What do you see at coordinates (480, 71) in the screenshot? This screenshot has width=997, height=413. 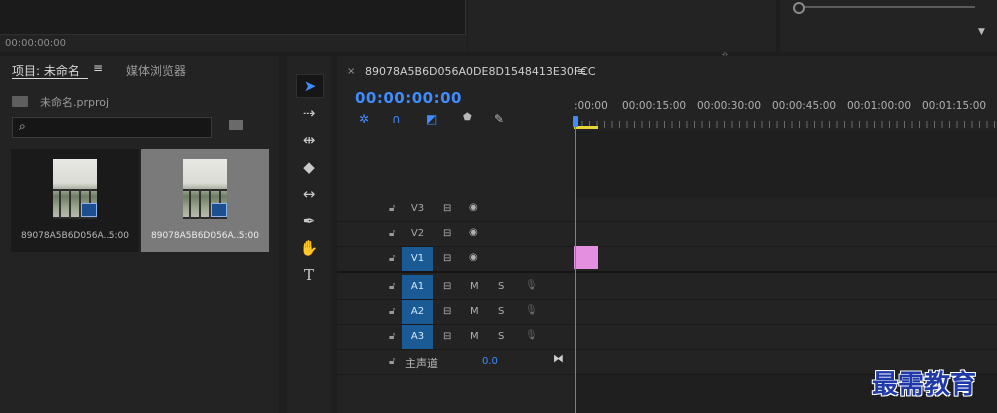 I see `sequence-tab: 89078A5B6D056A0DE8D1548413E30FCC` at bounding box center [480, 71].